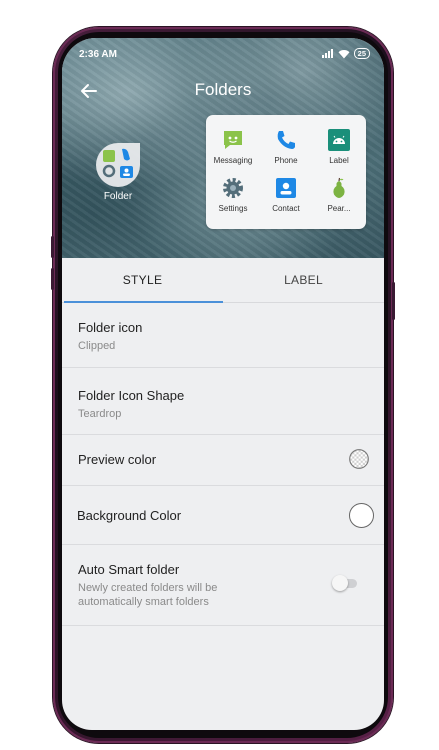  I want to click on settings-gear-icon, so click(233, 188).